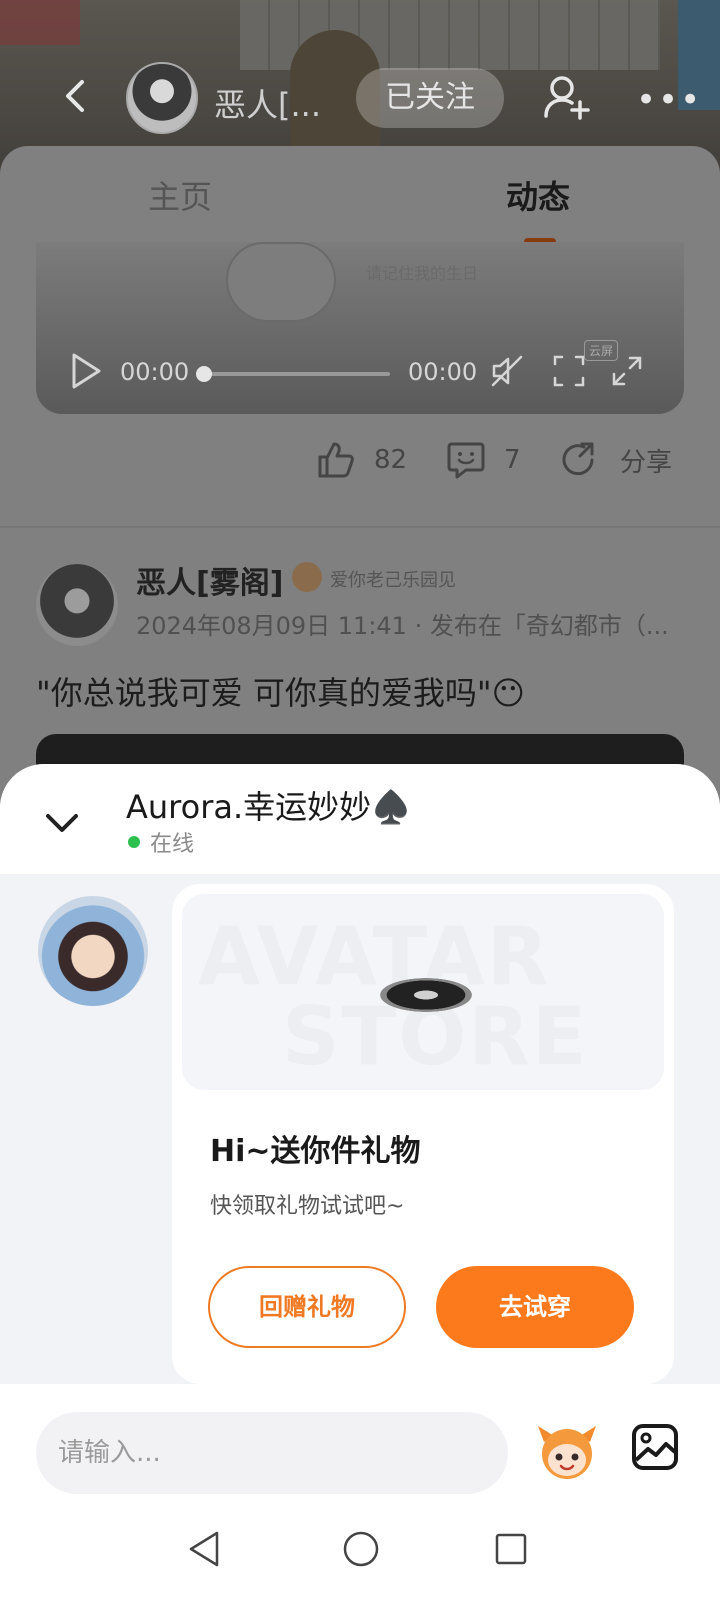 This screenshot has width=720, height=1600. I want to click on nav-home-icon, so click(361, 1549).